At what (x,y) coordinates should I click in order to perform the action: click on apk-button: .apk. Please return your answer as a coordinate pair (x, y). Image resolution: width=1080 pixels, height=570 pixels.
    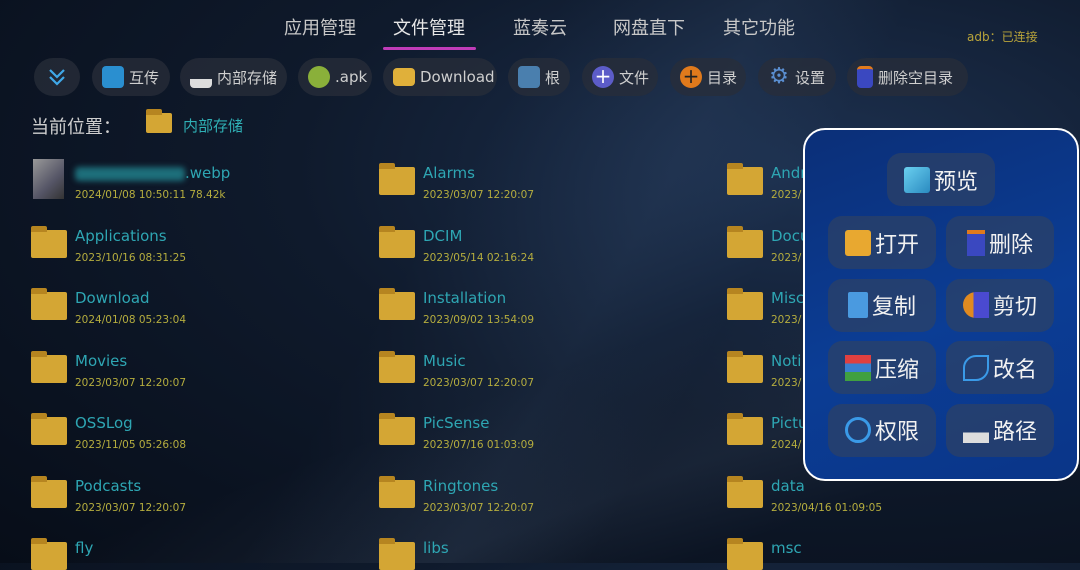
    Looking at the image, I should click on (335, 77).